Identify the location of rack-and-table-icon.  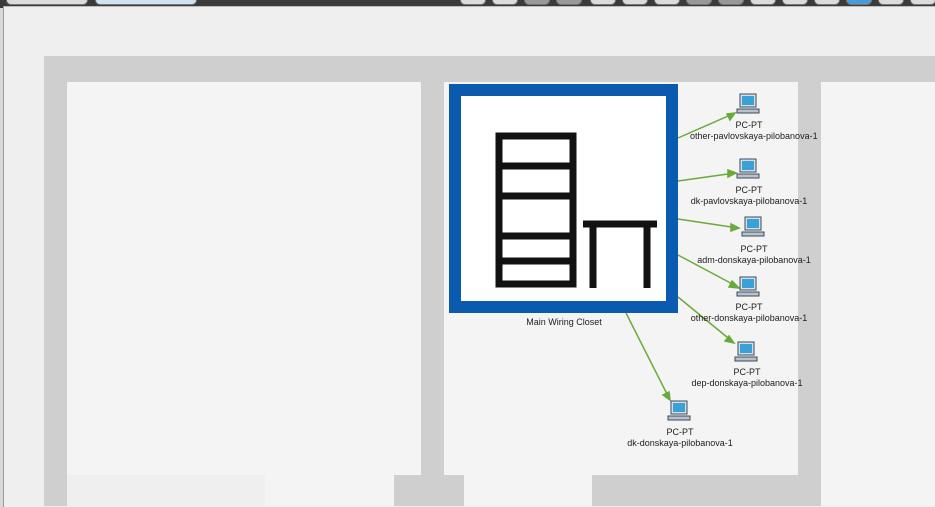
(576, 210).